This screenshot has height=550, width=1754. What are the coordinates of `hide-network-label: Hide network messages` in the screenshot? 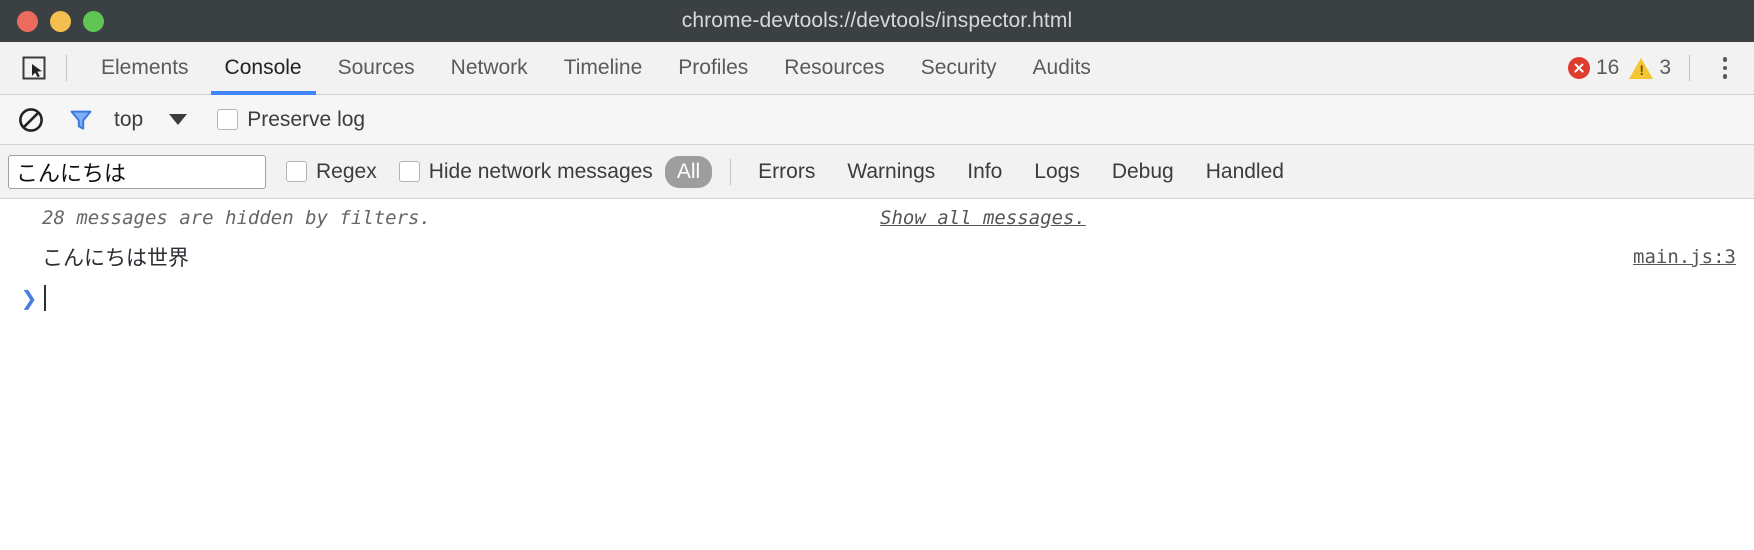 It's located at (540, 171).